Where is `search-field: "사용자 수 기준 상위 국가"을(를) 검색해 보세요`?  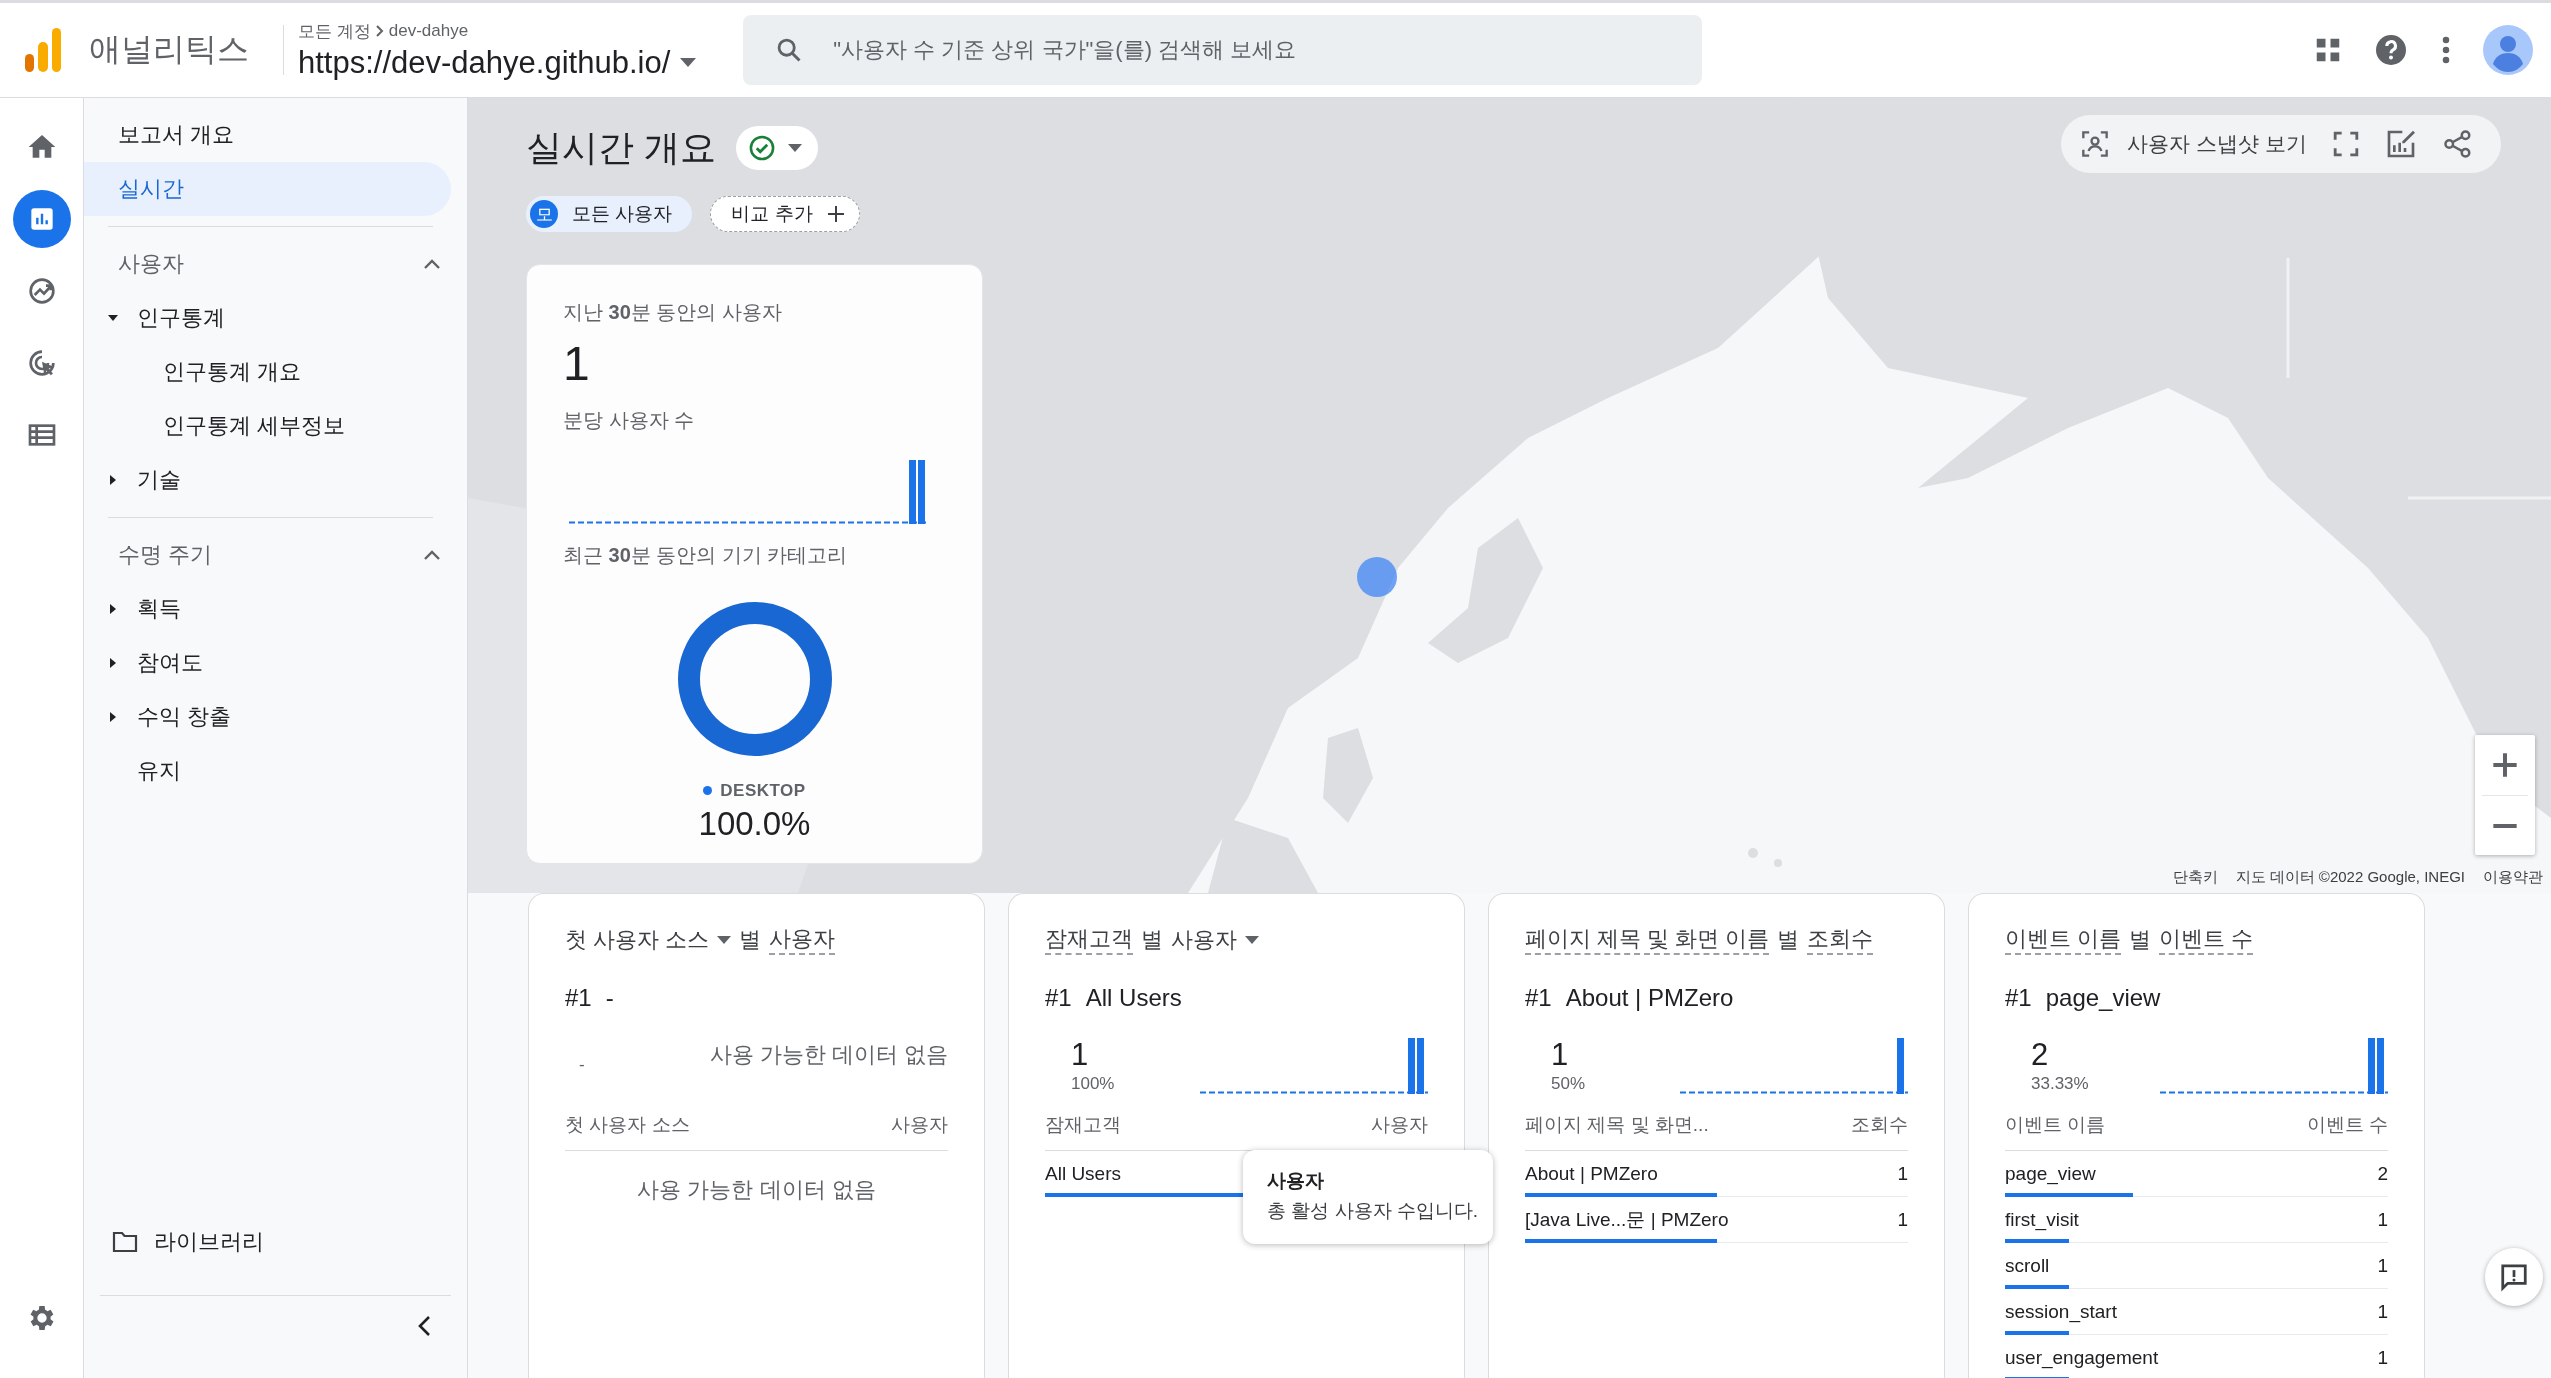 search-field: "사용자 수 기준 상위 국가"을(를) 검색해 보세요 is located at coordinates (1267, 50).